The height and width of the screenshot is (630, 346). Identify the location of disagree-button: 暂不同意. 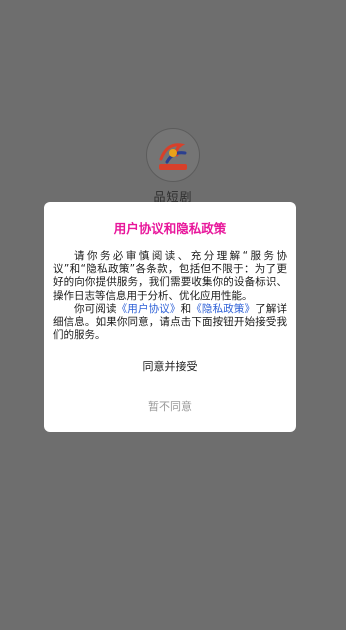
(170, 407).